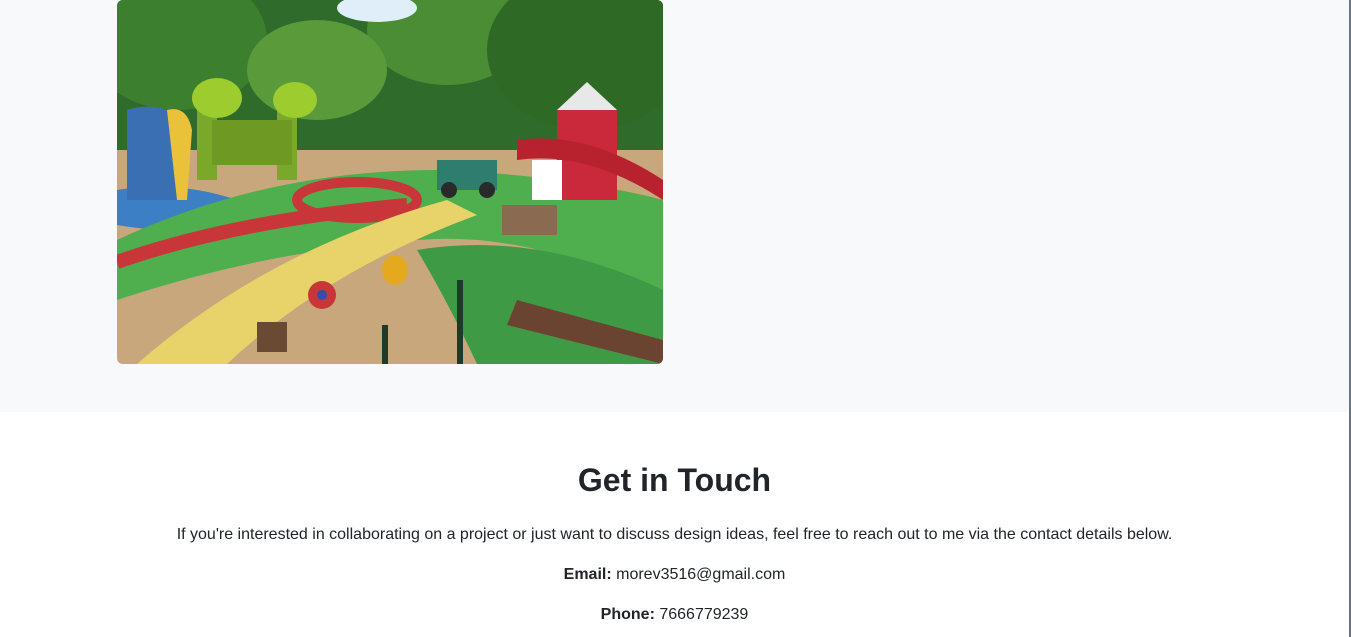 The height and width of the screenshot is (637, 1351). What do you see at coordinates (587, 574) in the screenshot?
I see `email-label: Email:` at bounding box center [587, 574].